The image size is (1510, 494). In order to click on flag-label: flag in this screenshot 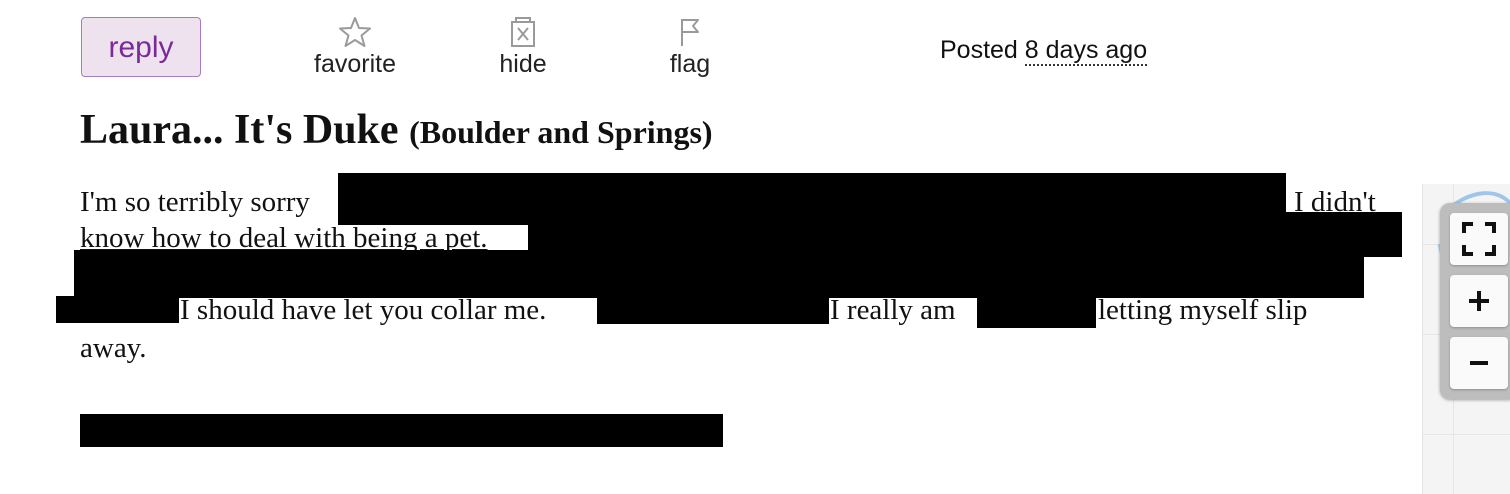, I will do `click(690, 64)`.